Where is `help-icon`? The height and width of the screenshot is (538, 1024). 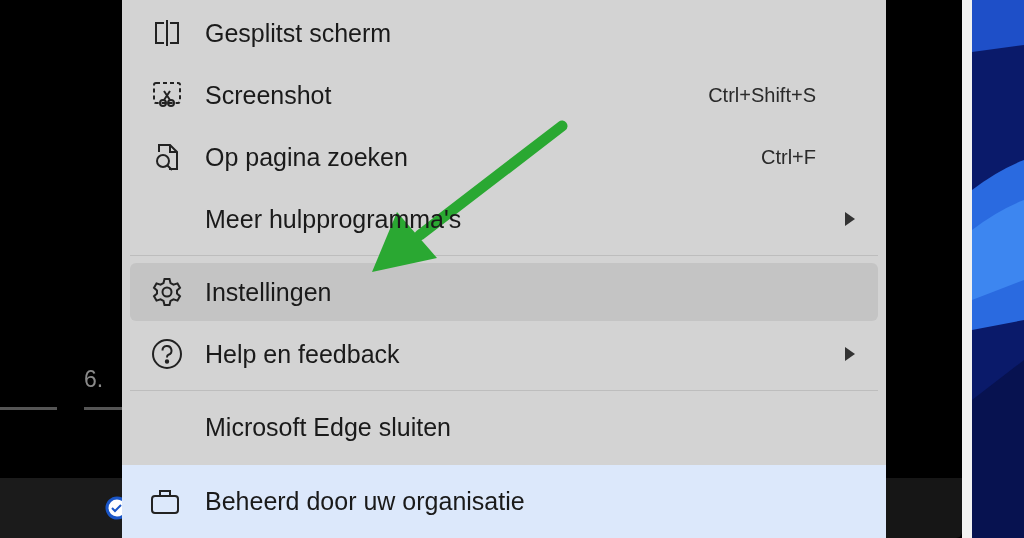
help-icon is located at coordinates (167, 354).